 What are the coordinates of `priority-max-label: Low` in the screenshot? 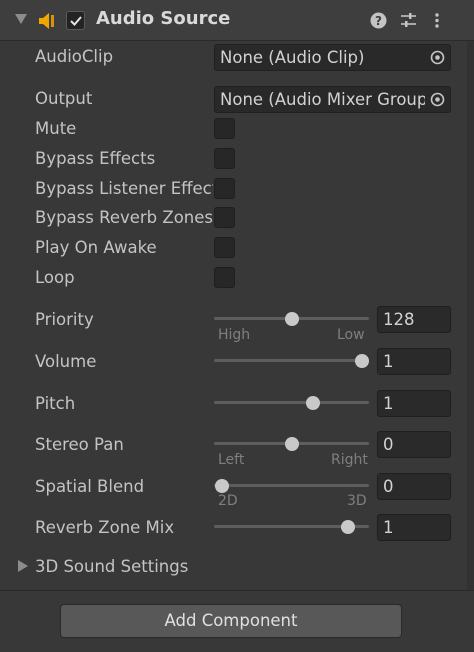 It's located at (351, 335).